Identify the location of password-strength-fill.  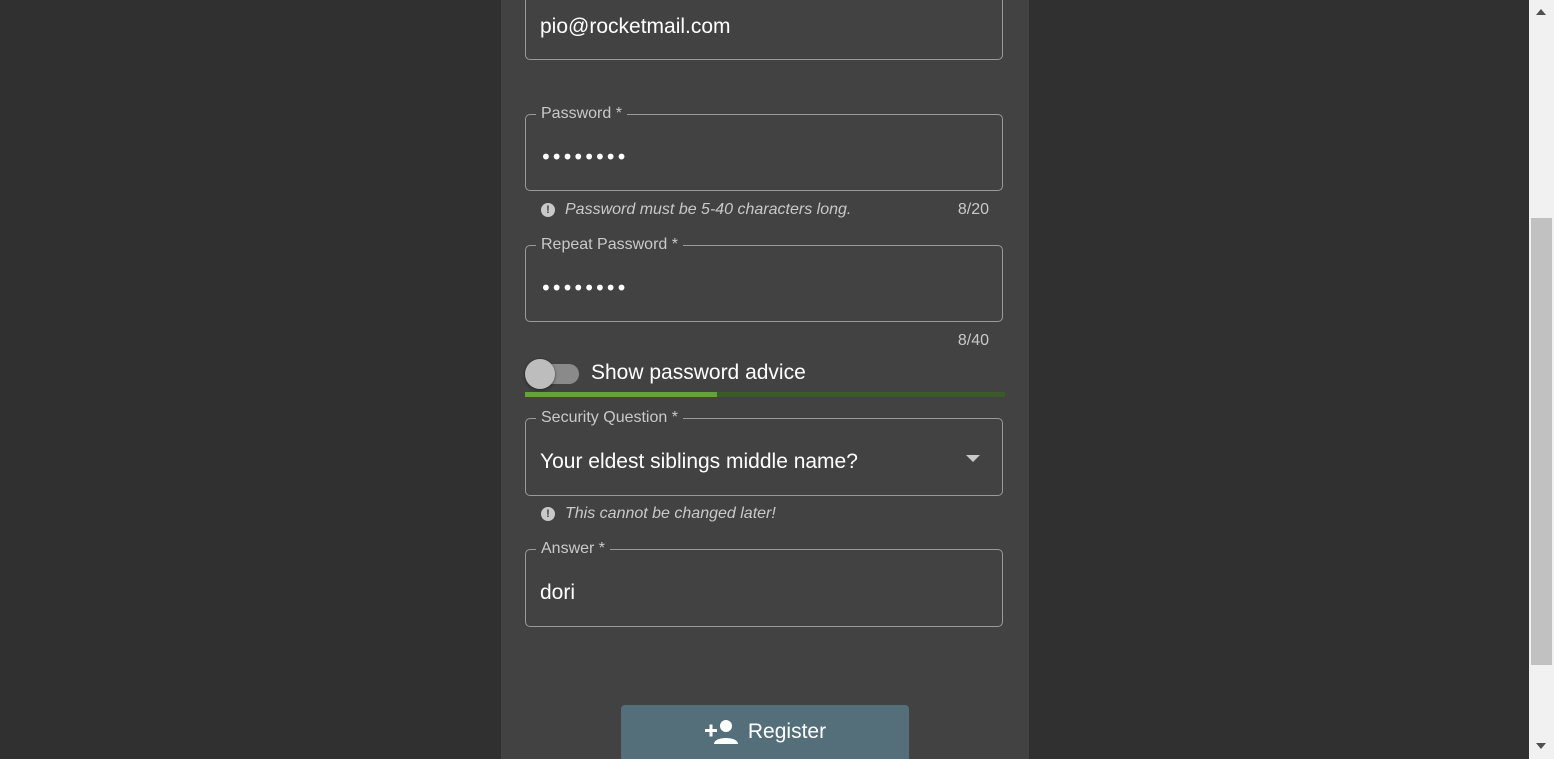
(621, 394).